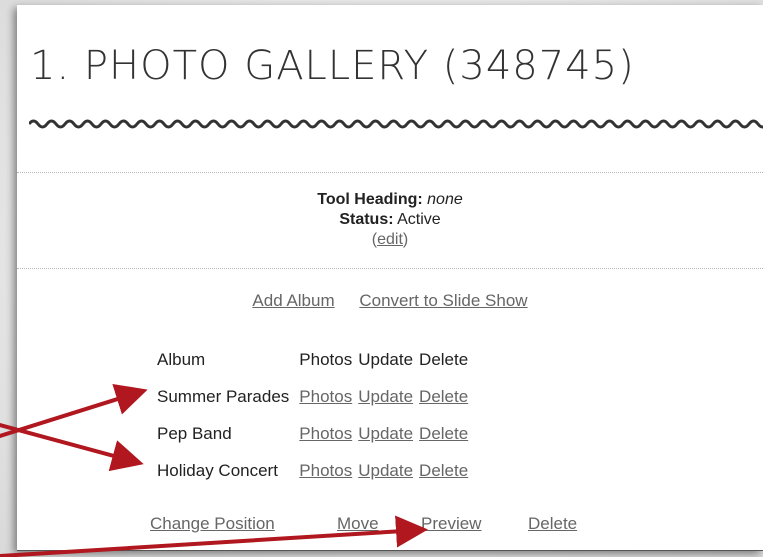  I want to click on album-toolbar: Add Album Convert to Slide Show, so click(390, 301).